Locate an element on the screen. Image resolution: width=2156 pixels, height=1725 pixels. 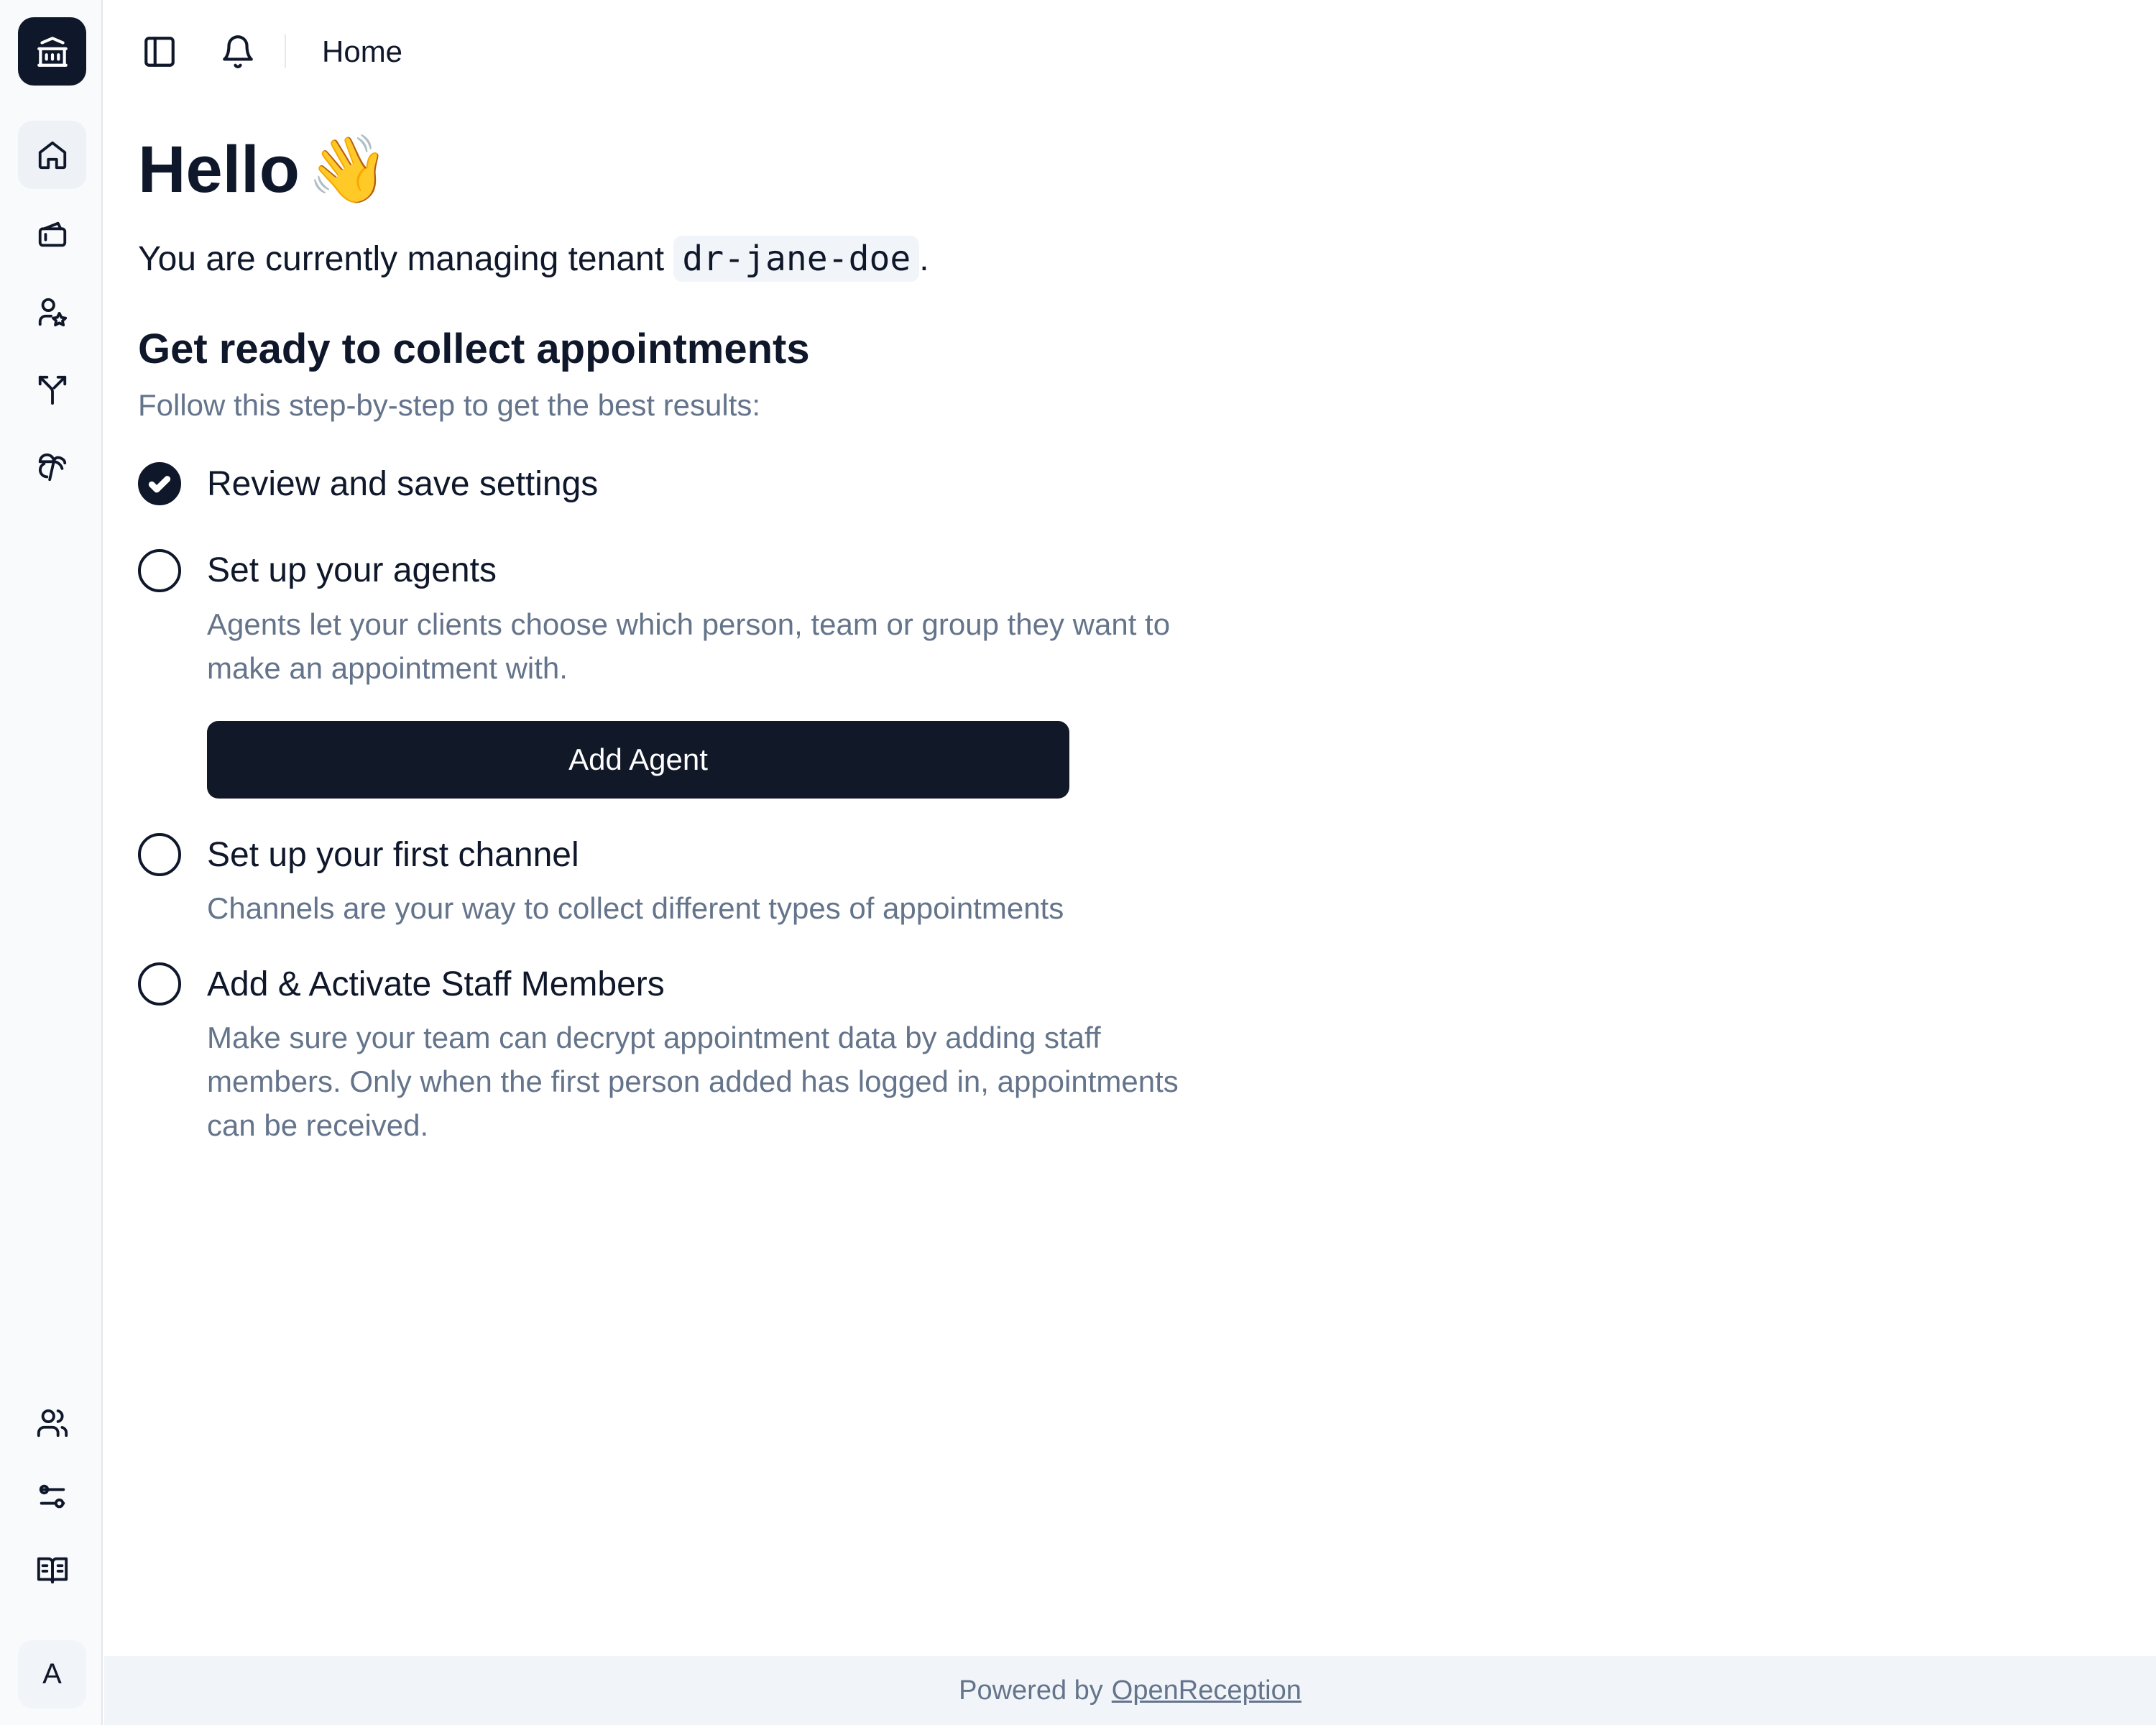
sidebar-item-channels is located at coordinates (52, 389).